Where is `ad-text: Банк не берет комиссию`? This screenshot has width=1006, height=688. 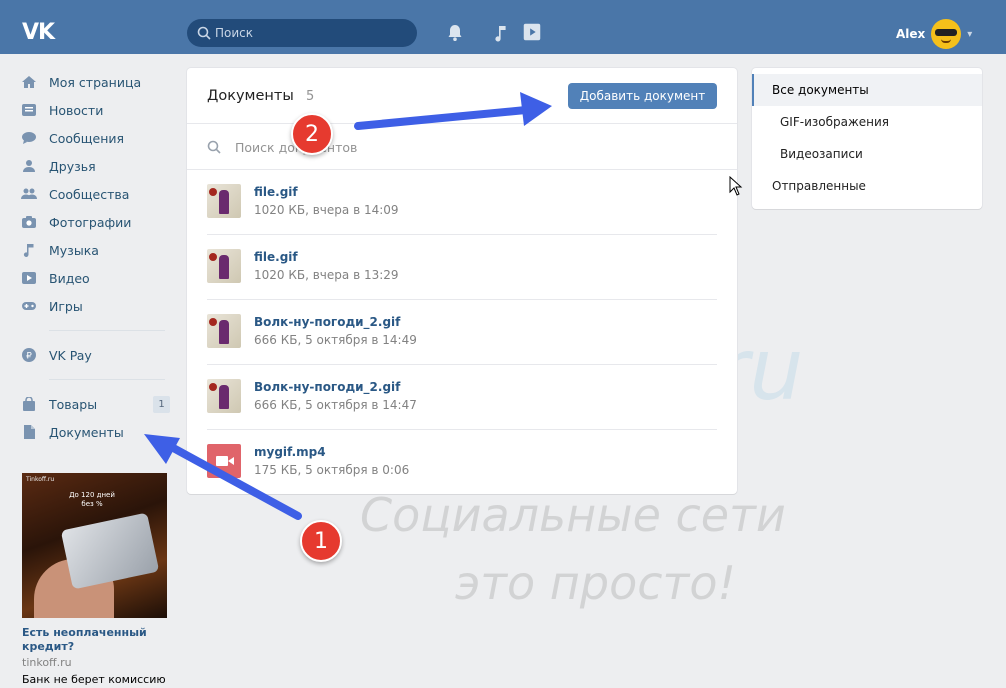 ad-text: Банк не берет комиссию is located at coordinates (94, 679).